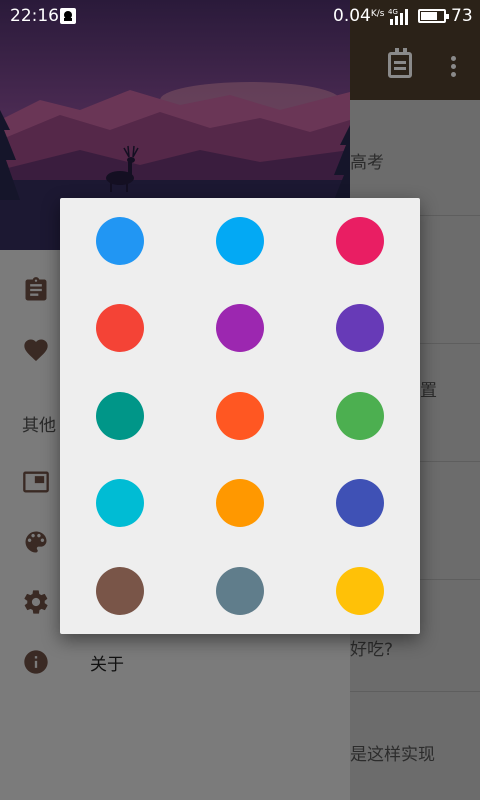 This screenshot has height=800, width=480. What do you see at coordinates (34, 16) in the screenshot?
I see `status-time: 22:16` at bounding box center [34, 16].